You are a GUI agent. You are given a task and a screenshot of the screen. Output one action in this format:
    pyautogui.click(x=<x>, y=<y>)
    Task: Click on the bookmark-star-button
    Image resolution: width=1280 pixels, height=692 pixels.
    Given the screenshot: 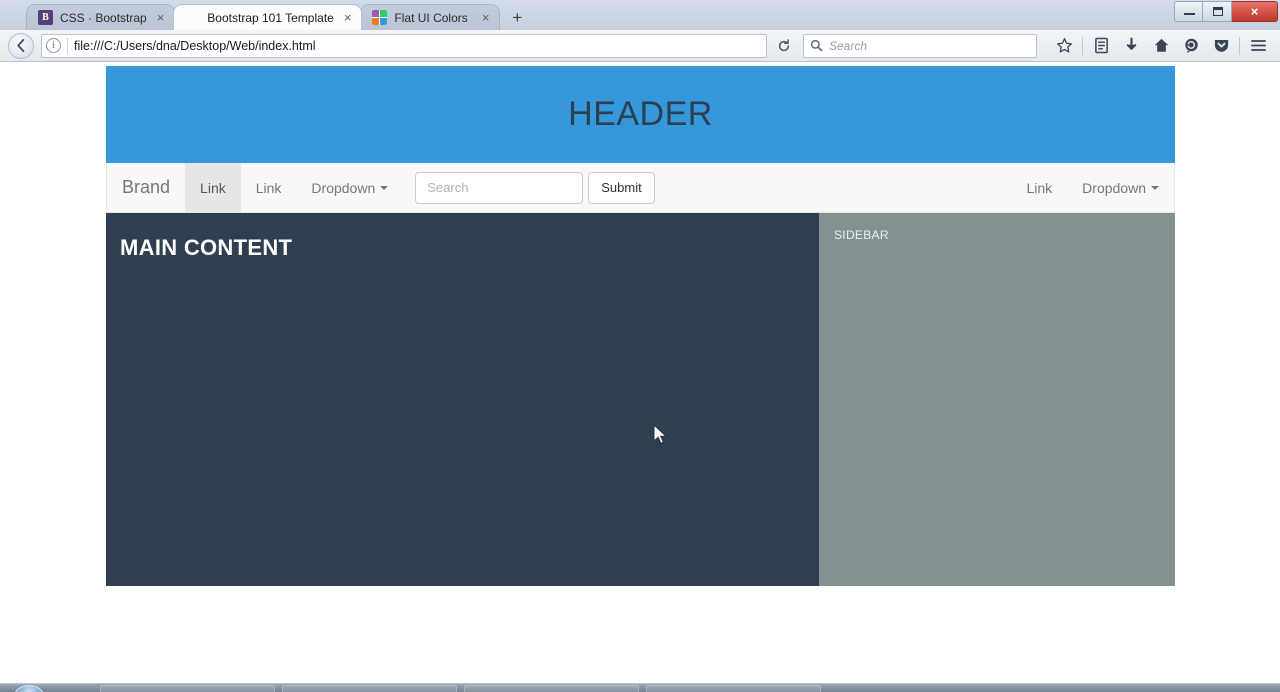 What is the action you would take?
    pyautogui.click(x=1064, y=46)
    